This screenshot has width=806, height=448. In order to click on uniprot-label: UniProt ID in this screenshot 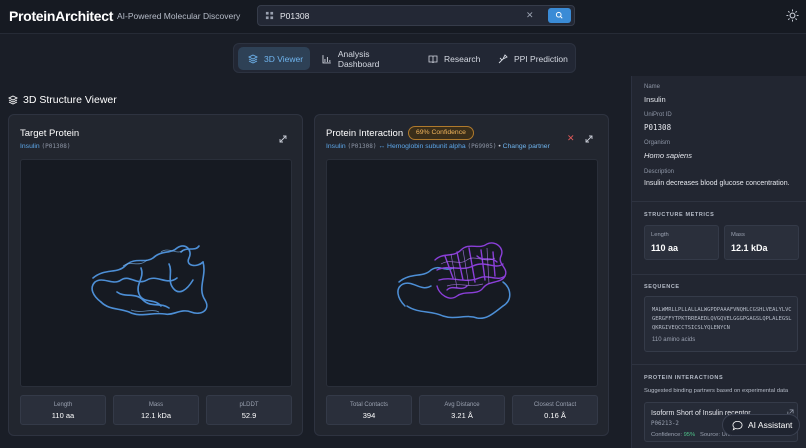, I will do `click(658, 115)`.